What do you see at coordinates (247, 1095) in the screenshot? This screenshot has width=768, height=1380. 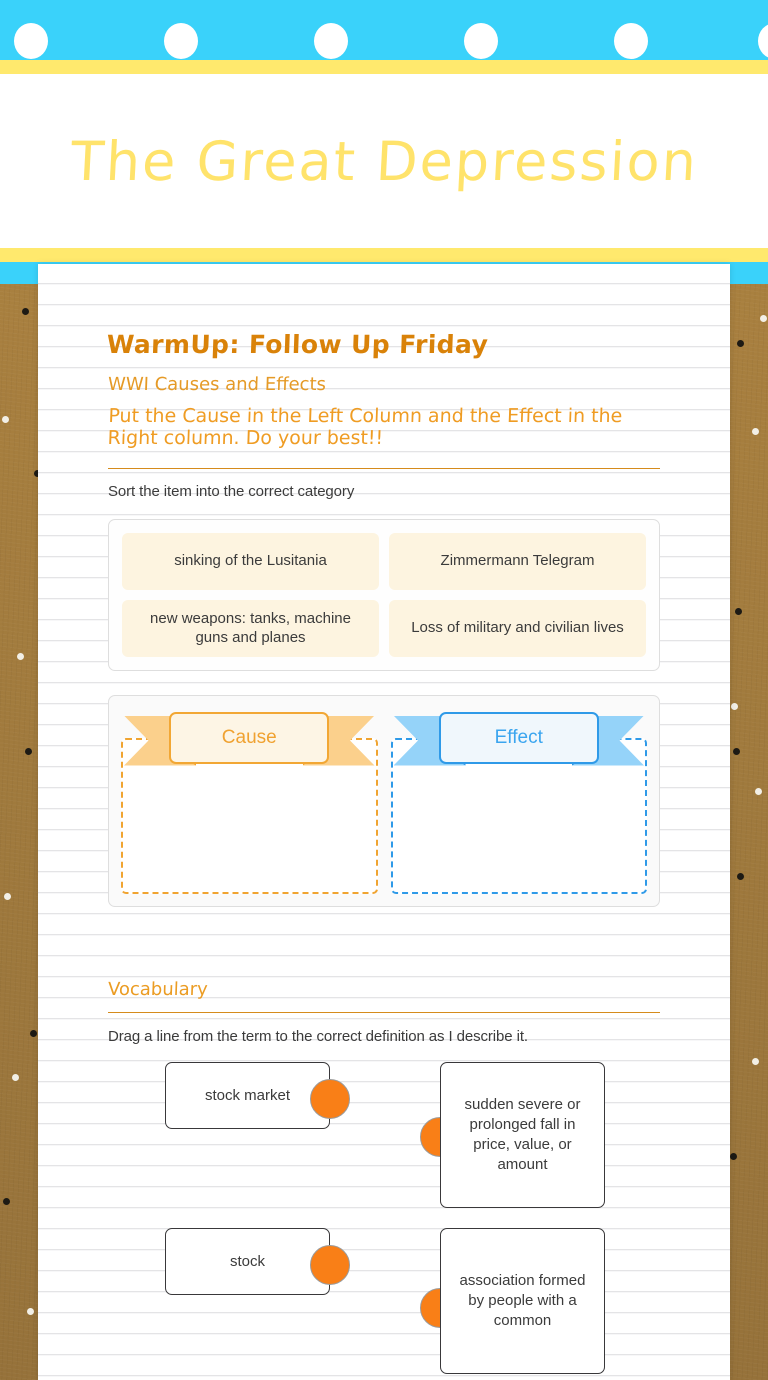 I see `vocab-term-box: stock market` at bounding box center [247, 1095].